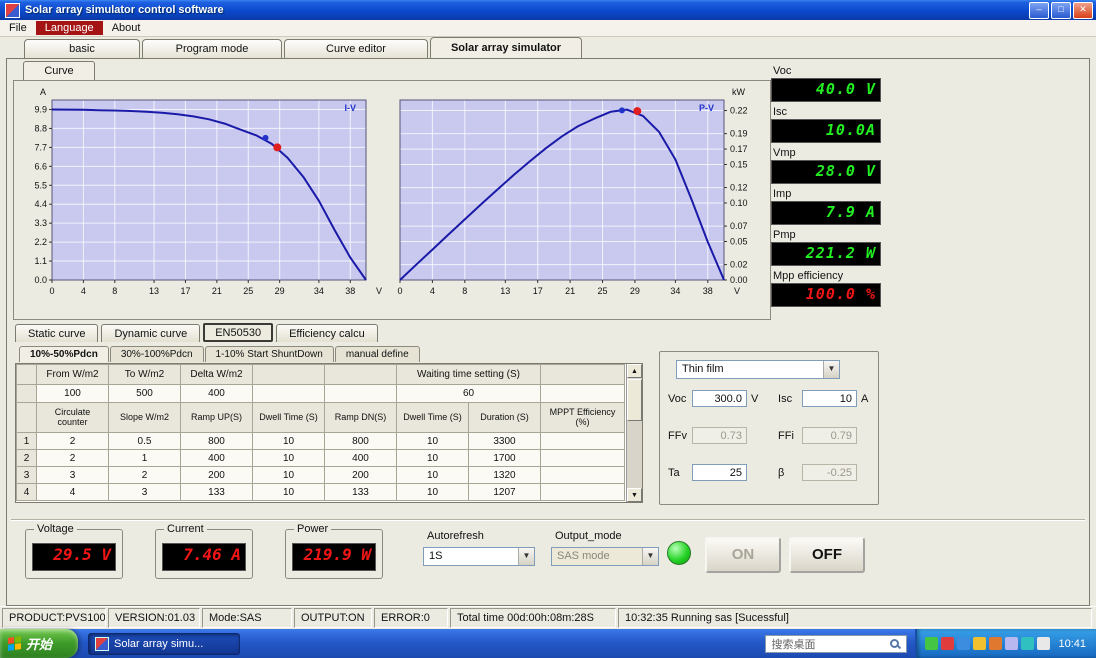  What do you see at coordinates (57, 333) in the screenshot?
I see `tab-static-curve: Static curve` at bounding box center [57, 333].